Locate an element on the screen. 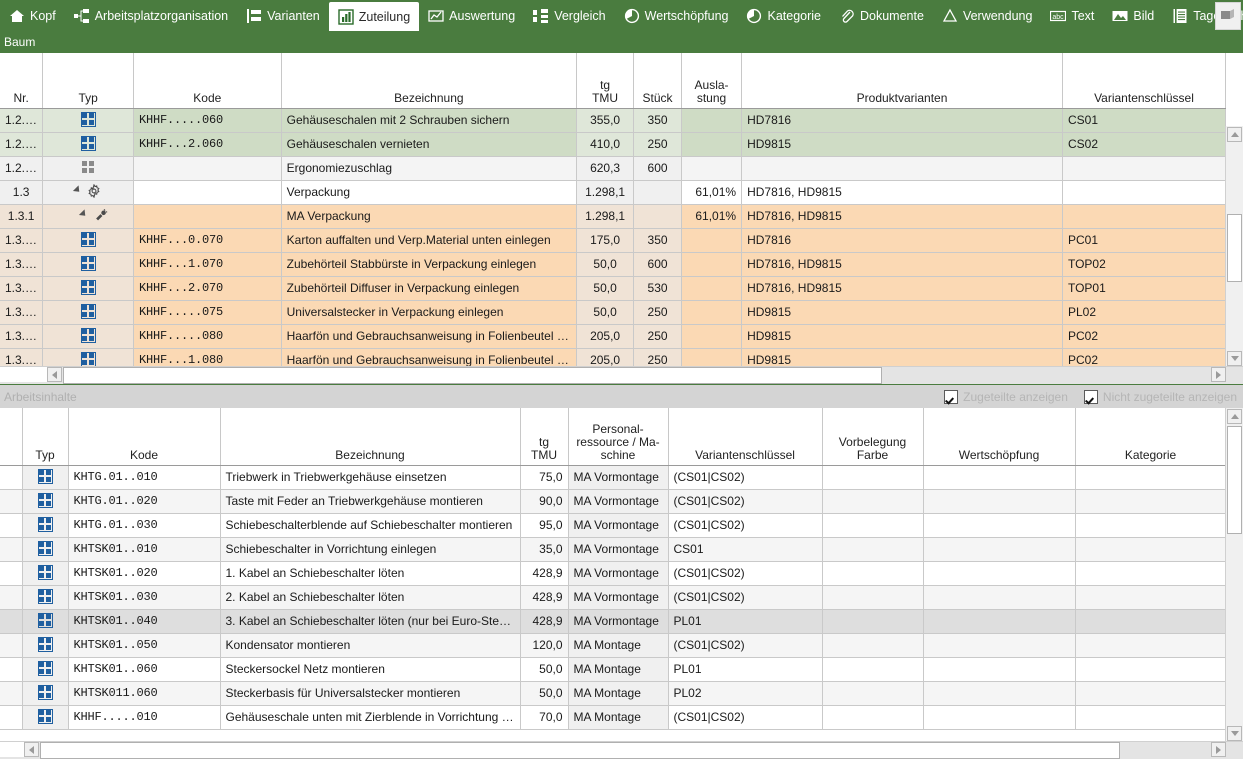 Image resolution: width=1243 pixels, height=774 pixels. ribbon-tab-dokumente: Dokumente is located at coordinates (881, 15).